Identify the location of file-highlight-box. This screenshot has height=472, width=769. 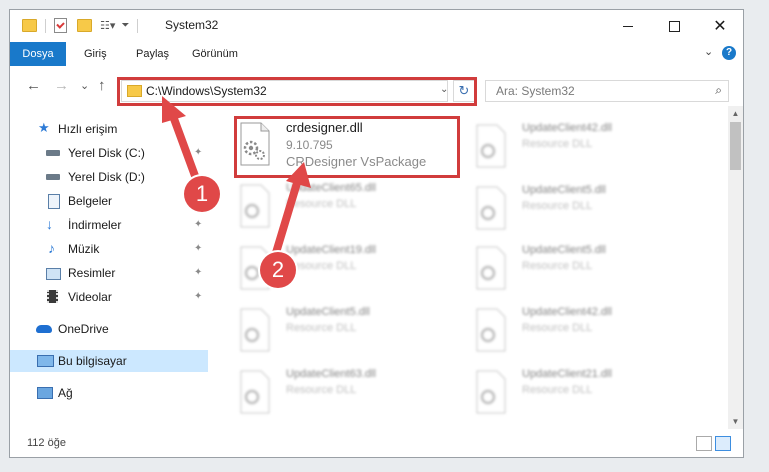
(347, 147).